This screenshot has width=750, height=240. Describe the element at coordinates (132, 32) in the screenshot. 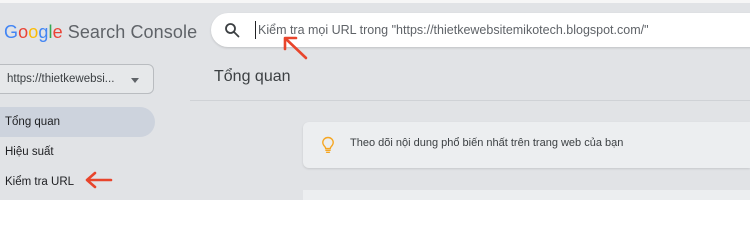

I see `product-name: Search Console` at that location.